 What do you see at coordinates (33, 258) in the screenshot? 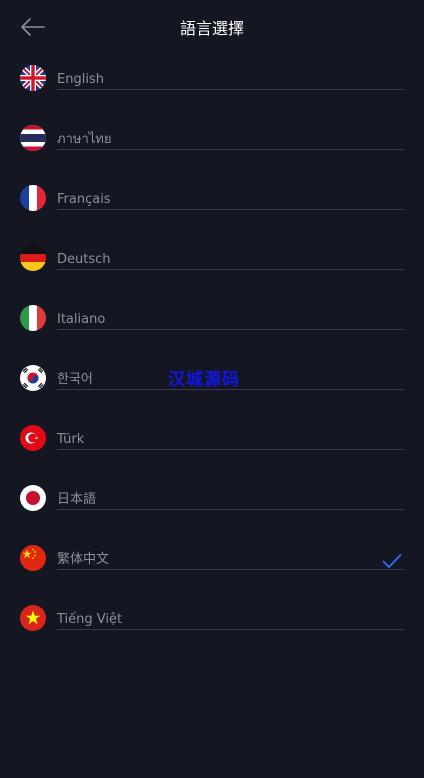
I see `germany-flag-icon` at bounding box center [33, 258].